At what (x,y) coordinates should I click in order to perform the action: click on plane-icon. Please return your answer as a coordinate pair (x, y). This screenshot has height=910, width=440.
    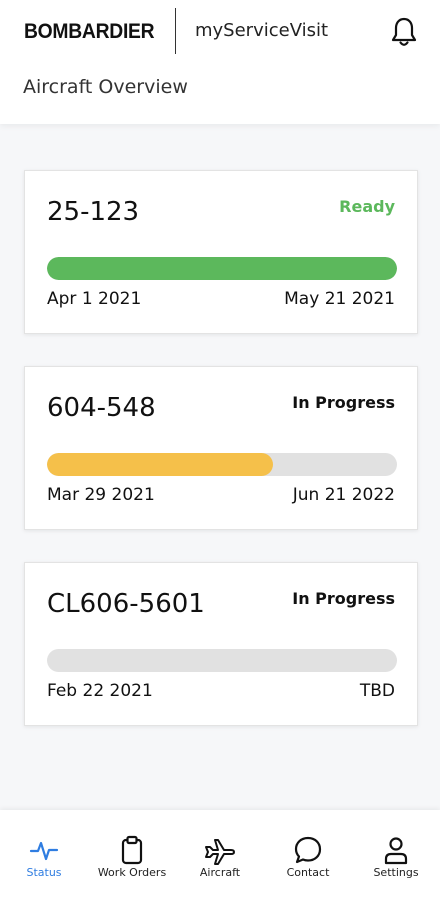
    Looking at the image, I should click on (220, 852).